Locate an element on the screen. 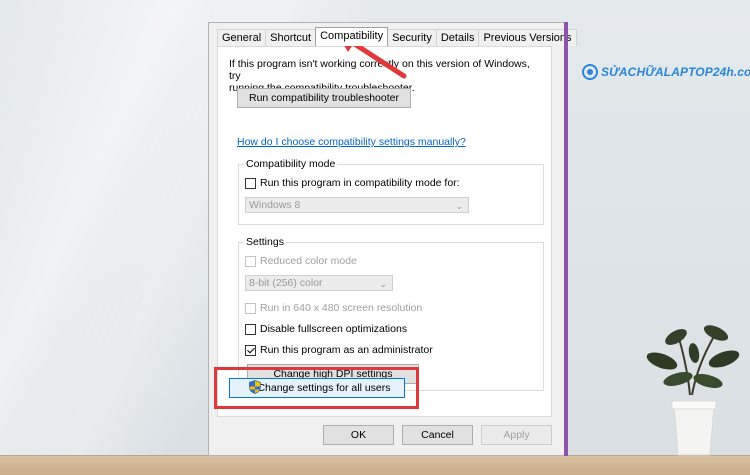  resolution-row: Run in 640 x 480 screen resolution is located at coordinates (333, 308).